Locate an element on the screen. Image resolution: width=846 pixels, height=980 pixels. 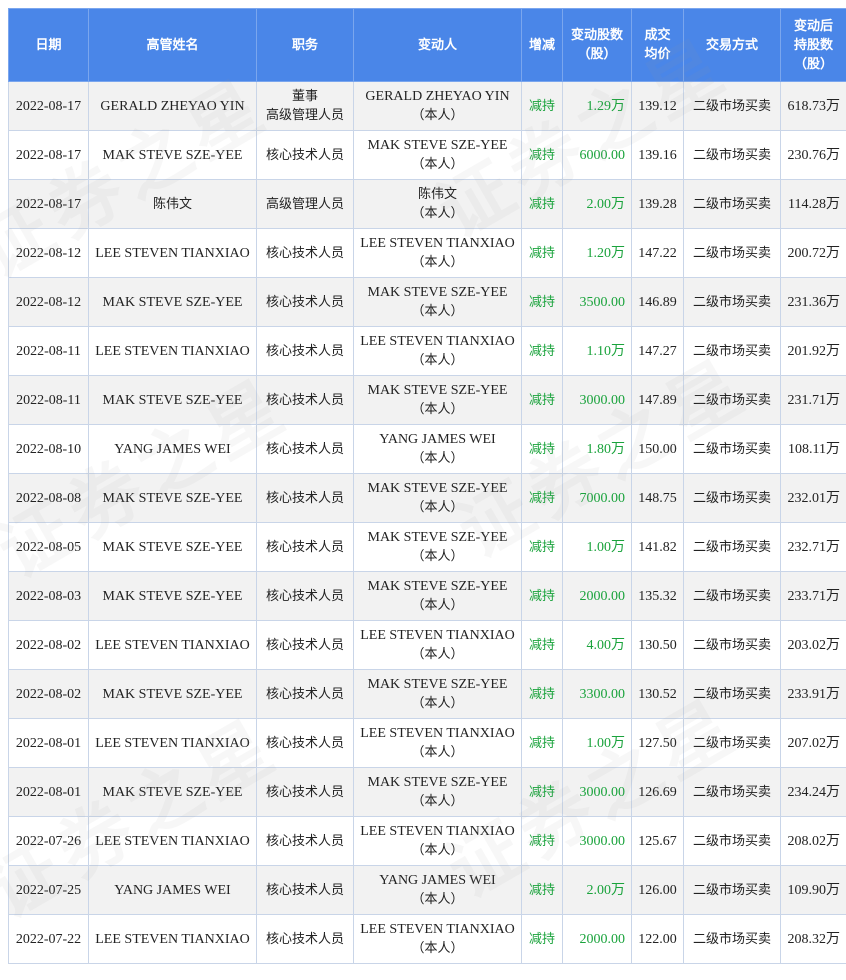
cell-date: 2022-08-11 is located at coordinates (48, 400).